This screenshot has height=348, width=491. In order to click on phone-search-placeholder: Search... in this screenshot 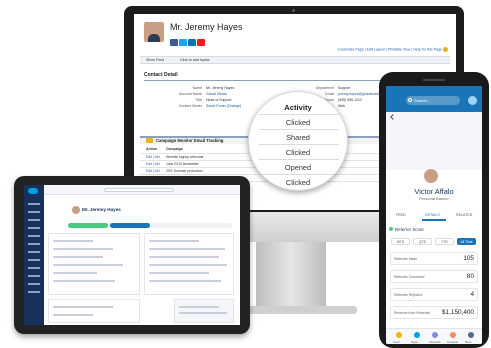, I will do `click(422, 100)`.